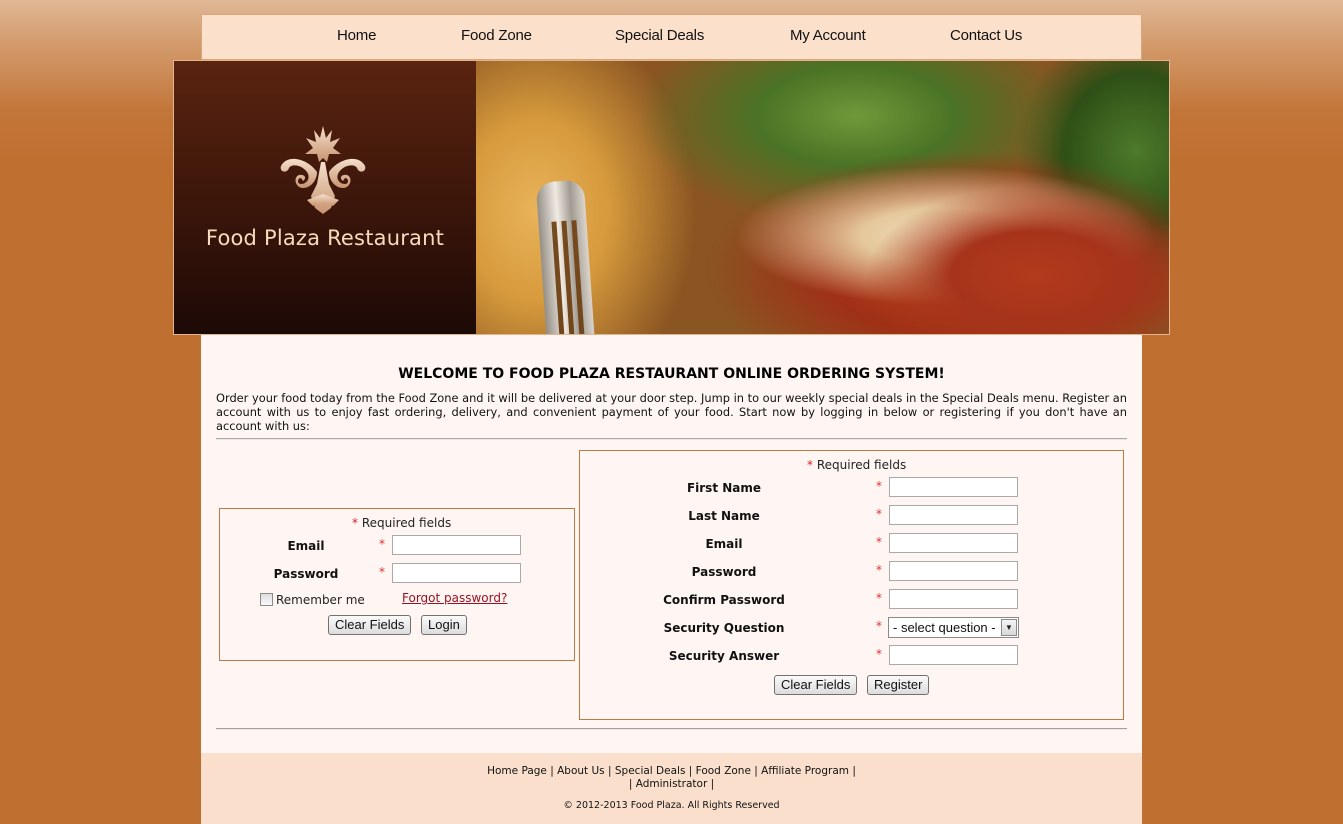 The width and height of the screenshot is (1343, 824). Describe the element at coordinates (454, 598) in the screenshot. I see `forgot-password-link: Forgot password?` at that location.